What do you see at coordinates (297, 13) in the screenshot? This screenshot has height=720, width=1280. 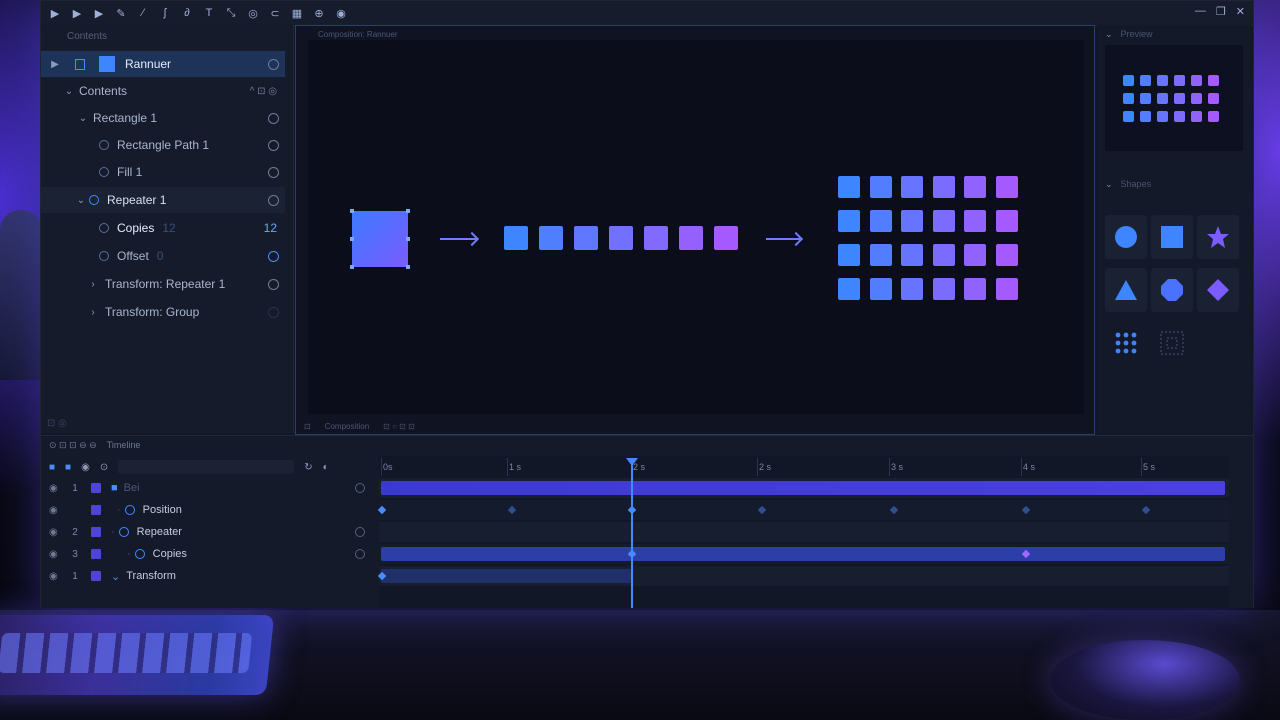 I see `grid-icon: ▦` at bounding box center [297, 13].